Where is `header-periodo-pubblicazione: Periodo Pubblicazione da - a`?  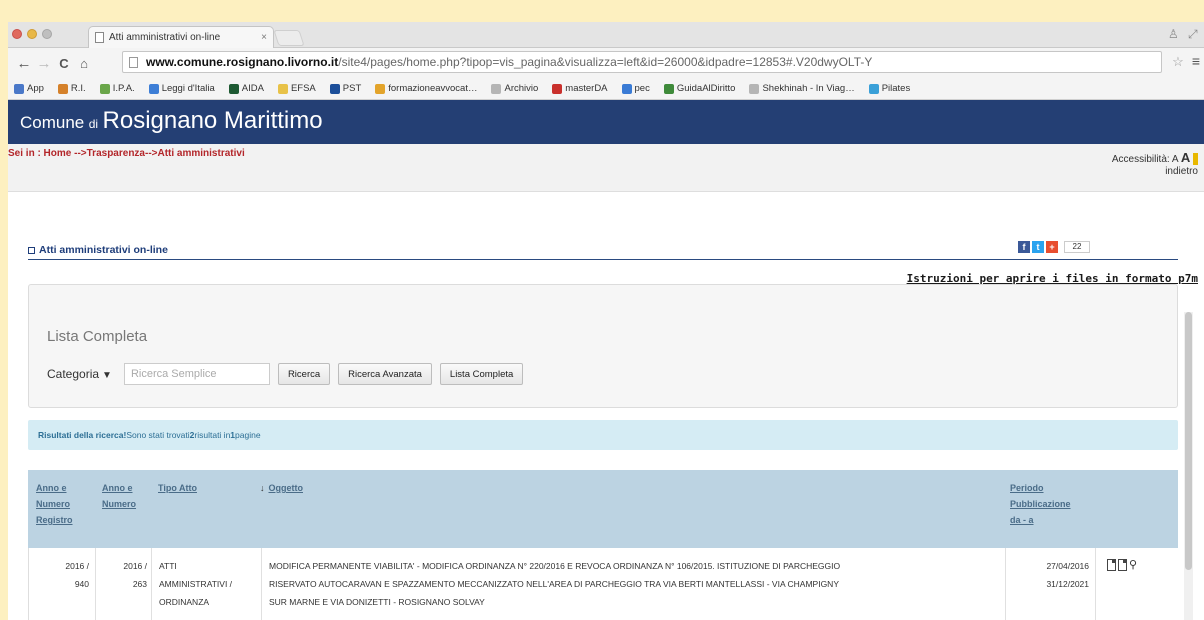 header-periodo-pubblicazione: Periodo Pubblicazione da - a is located at coordinates (1040, 504).